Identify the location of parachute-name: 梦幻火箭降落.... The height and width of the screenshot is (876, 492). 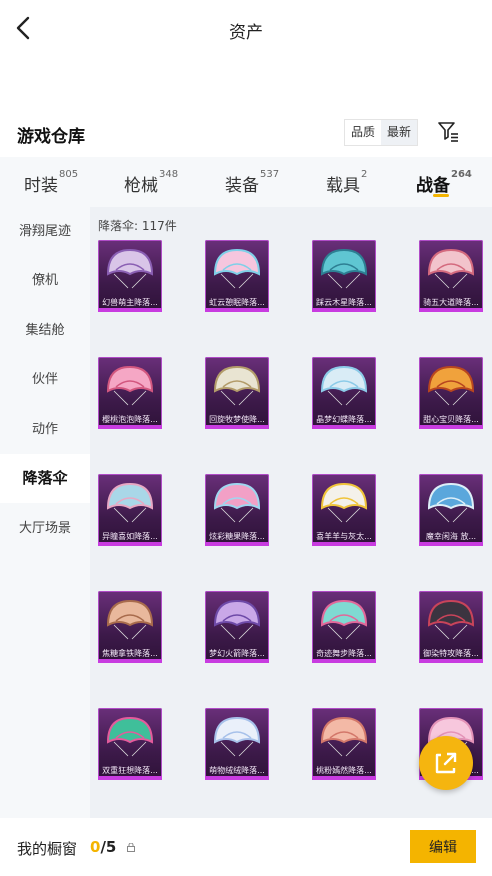
(237, 653).